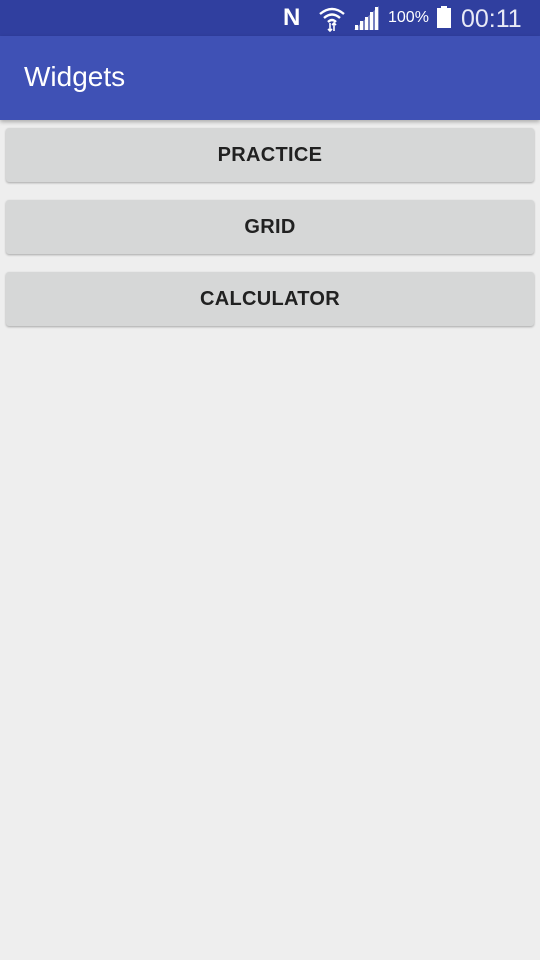 The width and height of the screenshot is (540, 960). Describe the element at coordinates (332, 19) in the screenshot. I see `wifi-icon` at that location.